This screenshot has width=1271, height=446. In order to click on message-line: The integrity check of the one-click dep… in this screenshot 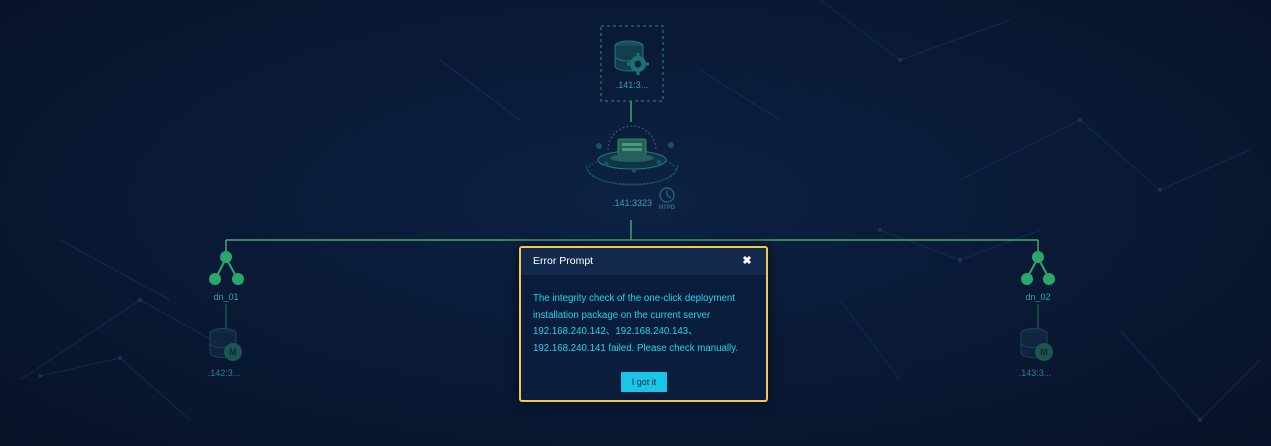, I will do `click(634, 298)`.